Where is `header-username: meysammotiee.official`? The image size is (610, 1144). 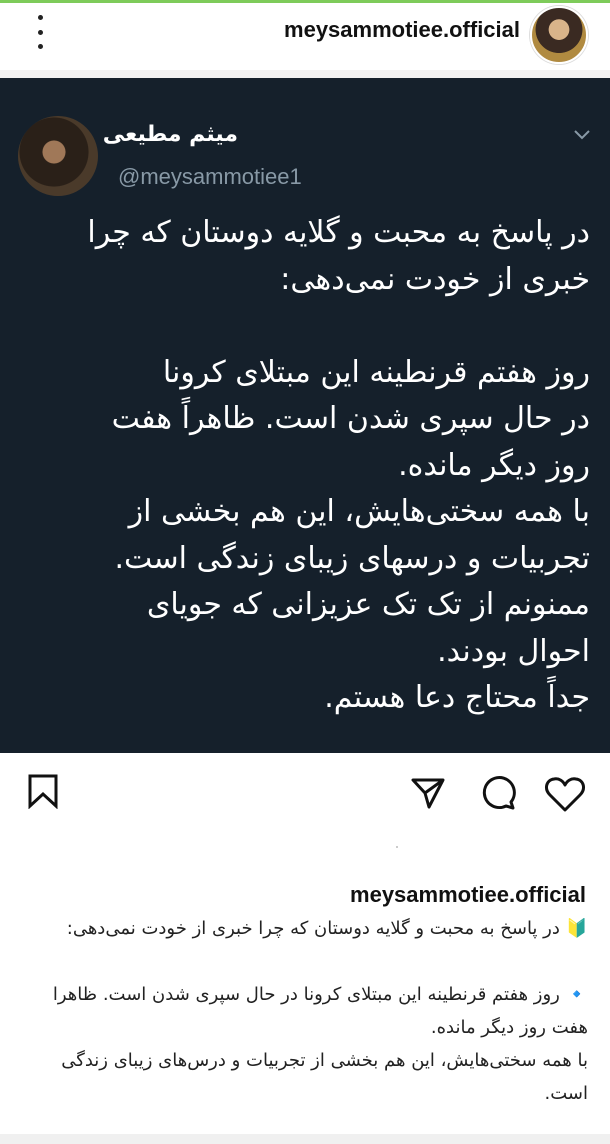 header-username: meysammotiee.official is located at coordinates (402, 30).